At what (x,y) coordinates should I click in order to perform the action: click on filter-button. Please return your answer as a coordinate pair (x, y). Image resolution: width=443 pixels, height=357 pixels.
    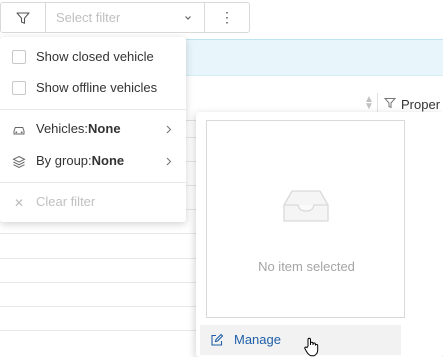
    Looking at the image, I should click on (23, 17).